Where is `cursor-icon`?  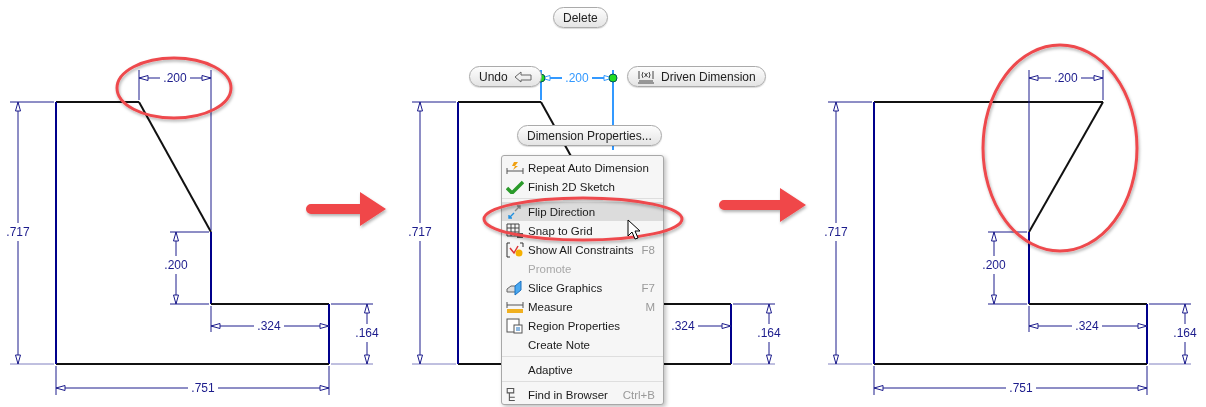
cursor-icon is located at coordinates (634, 229).